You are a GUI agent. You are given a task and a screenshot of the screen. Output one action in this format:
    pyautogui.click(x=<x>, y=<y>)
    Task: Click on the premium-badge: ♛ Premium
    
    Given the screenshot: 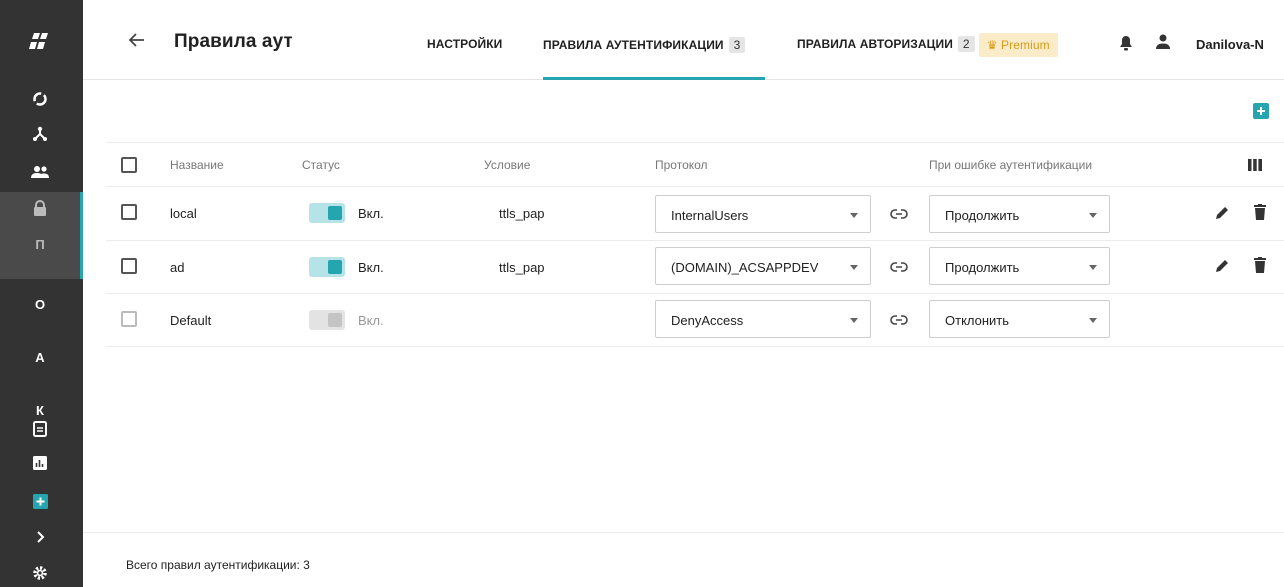 What is the action you would take?
    pyautogui.click(x=1018, y=45)
    